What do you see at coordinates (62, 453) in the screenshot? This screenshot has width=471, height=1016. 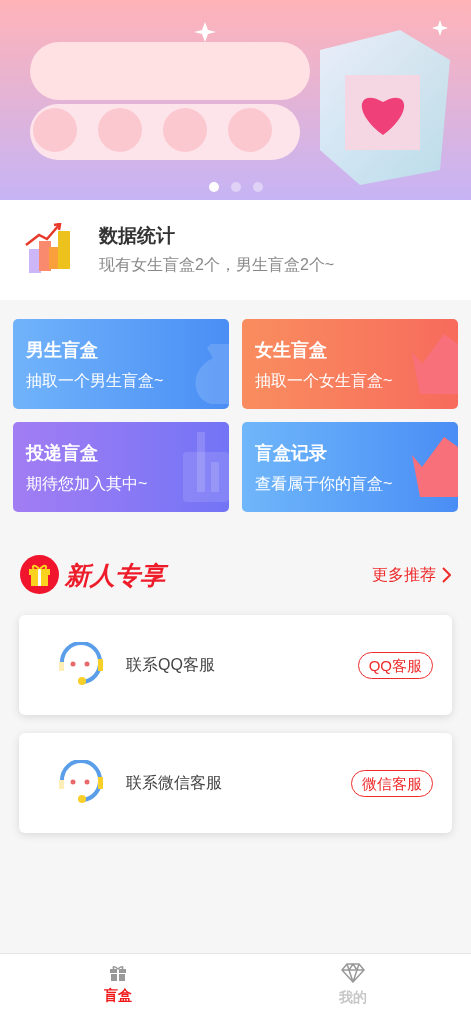 I see `card-title: 投递盲盒` at bounding box center [62, 453].